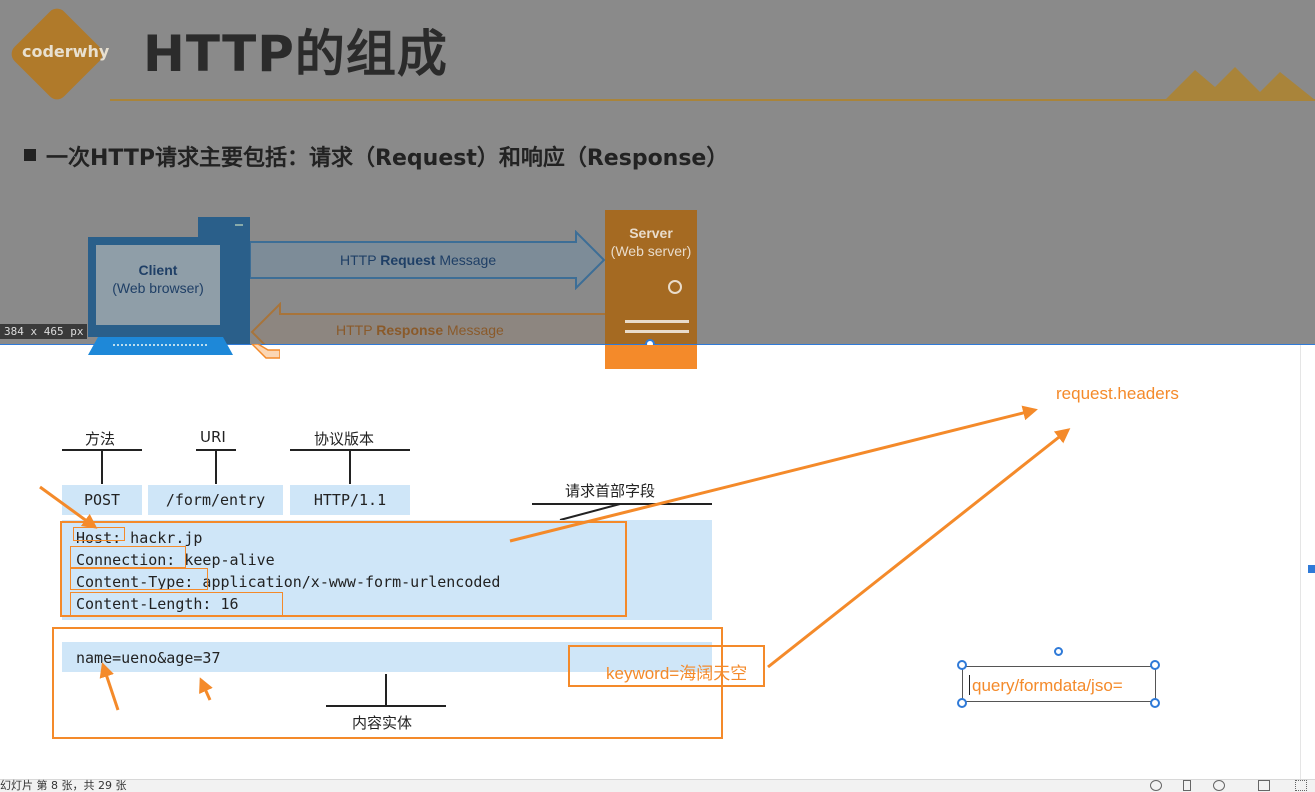  I want to click on sorter-view-icon, so click(1301, 785).